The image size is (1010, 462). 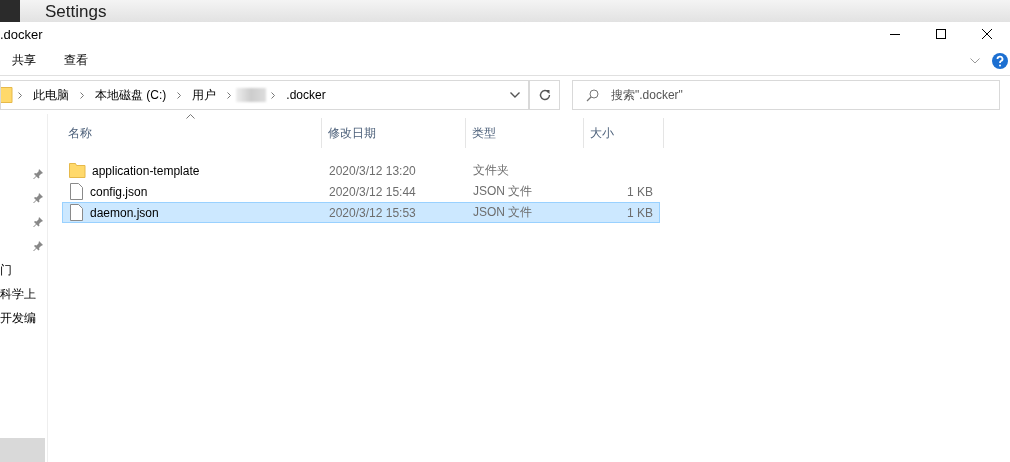 I want to click on help-icon, so click(x=1000, y=60).